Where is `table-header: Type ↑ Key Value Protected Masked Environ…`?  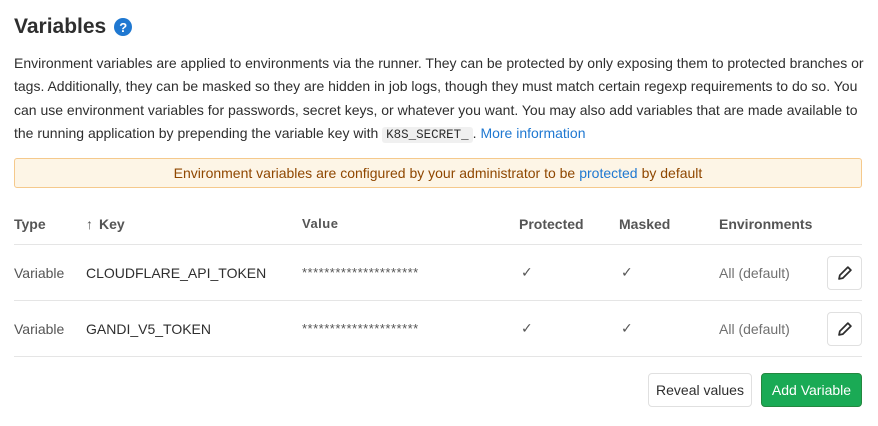
table-header: Type ↑ Key Value Protected Masked Environ… is located at coordinates (438, 224).